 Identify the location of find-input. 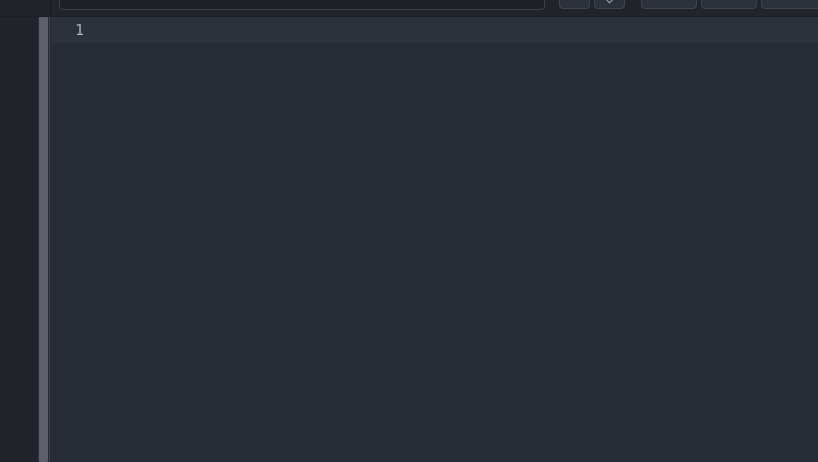
(302, 5).